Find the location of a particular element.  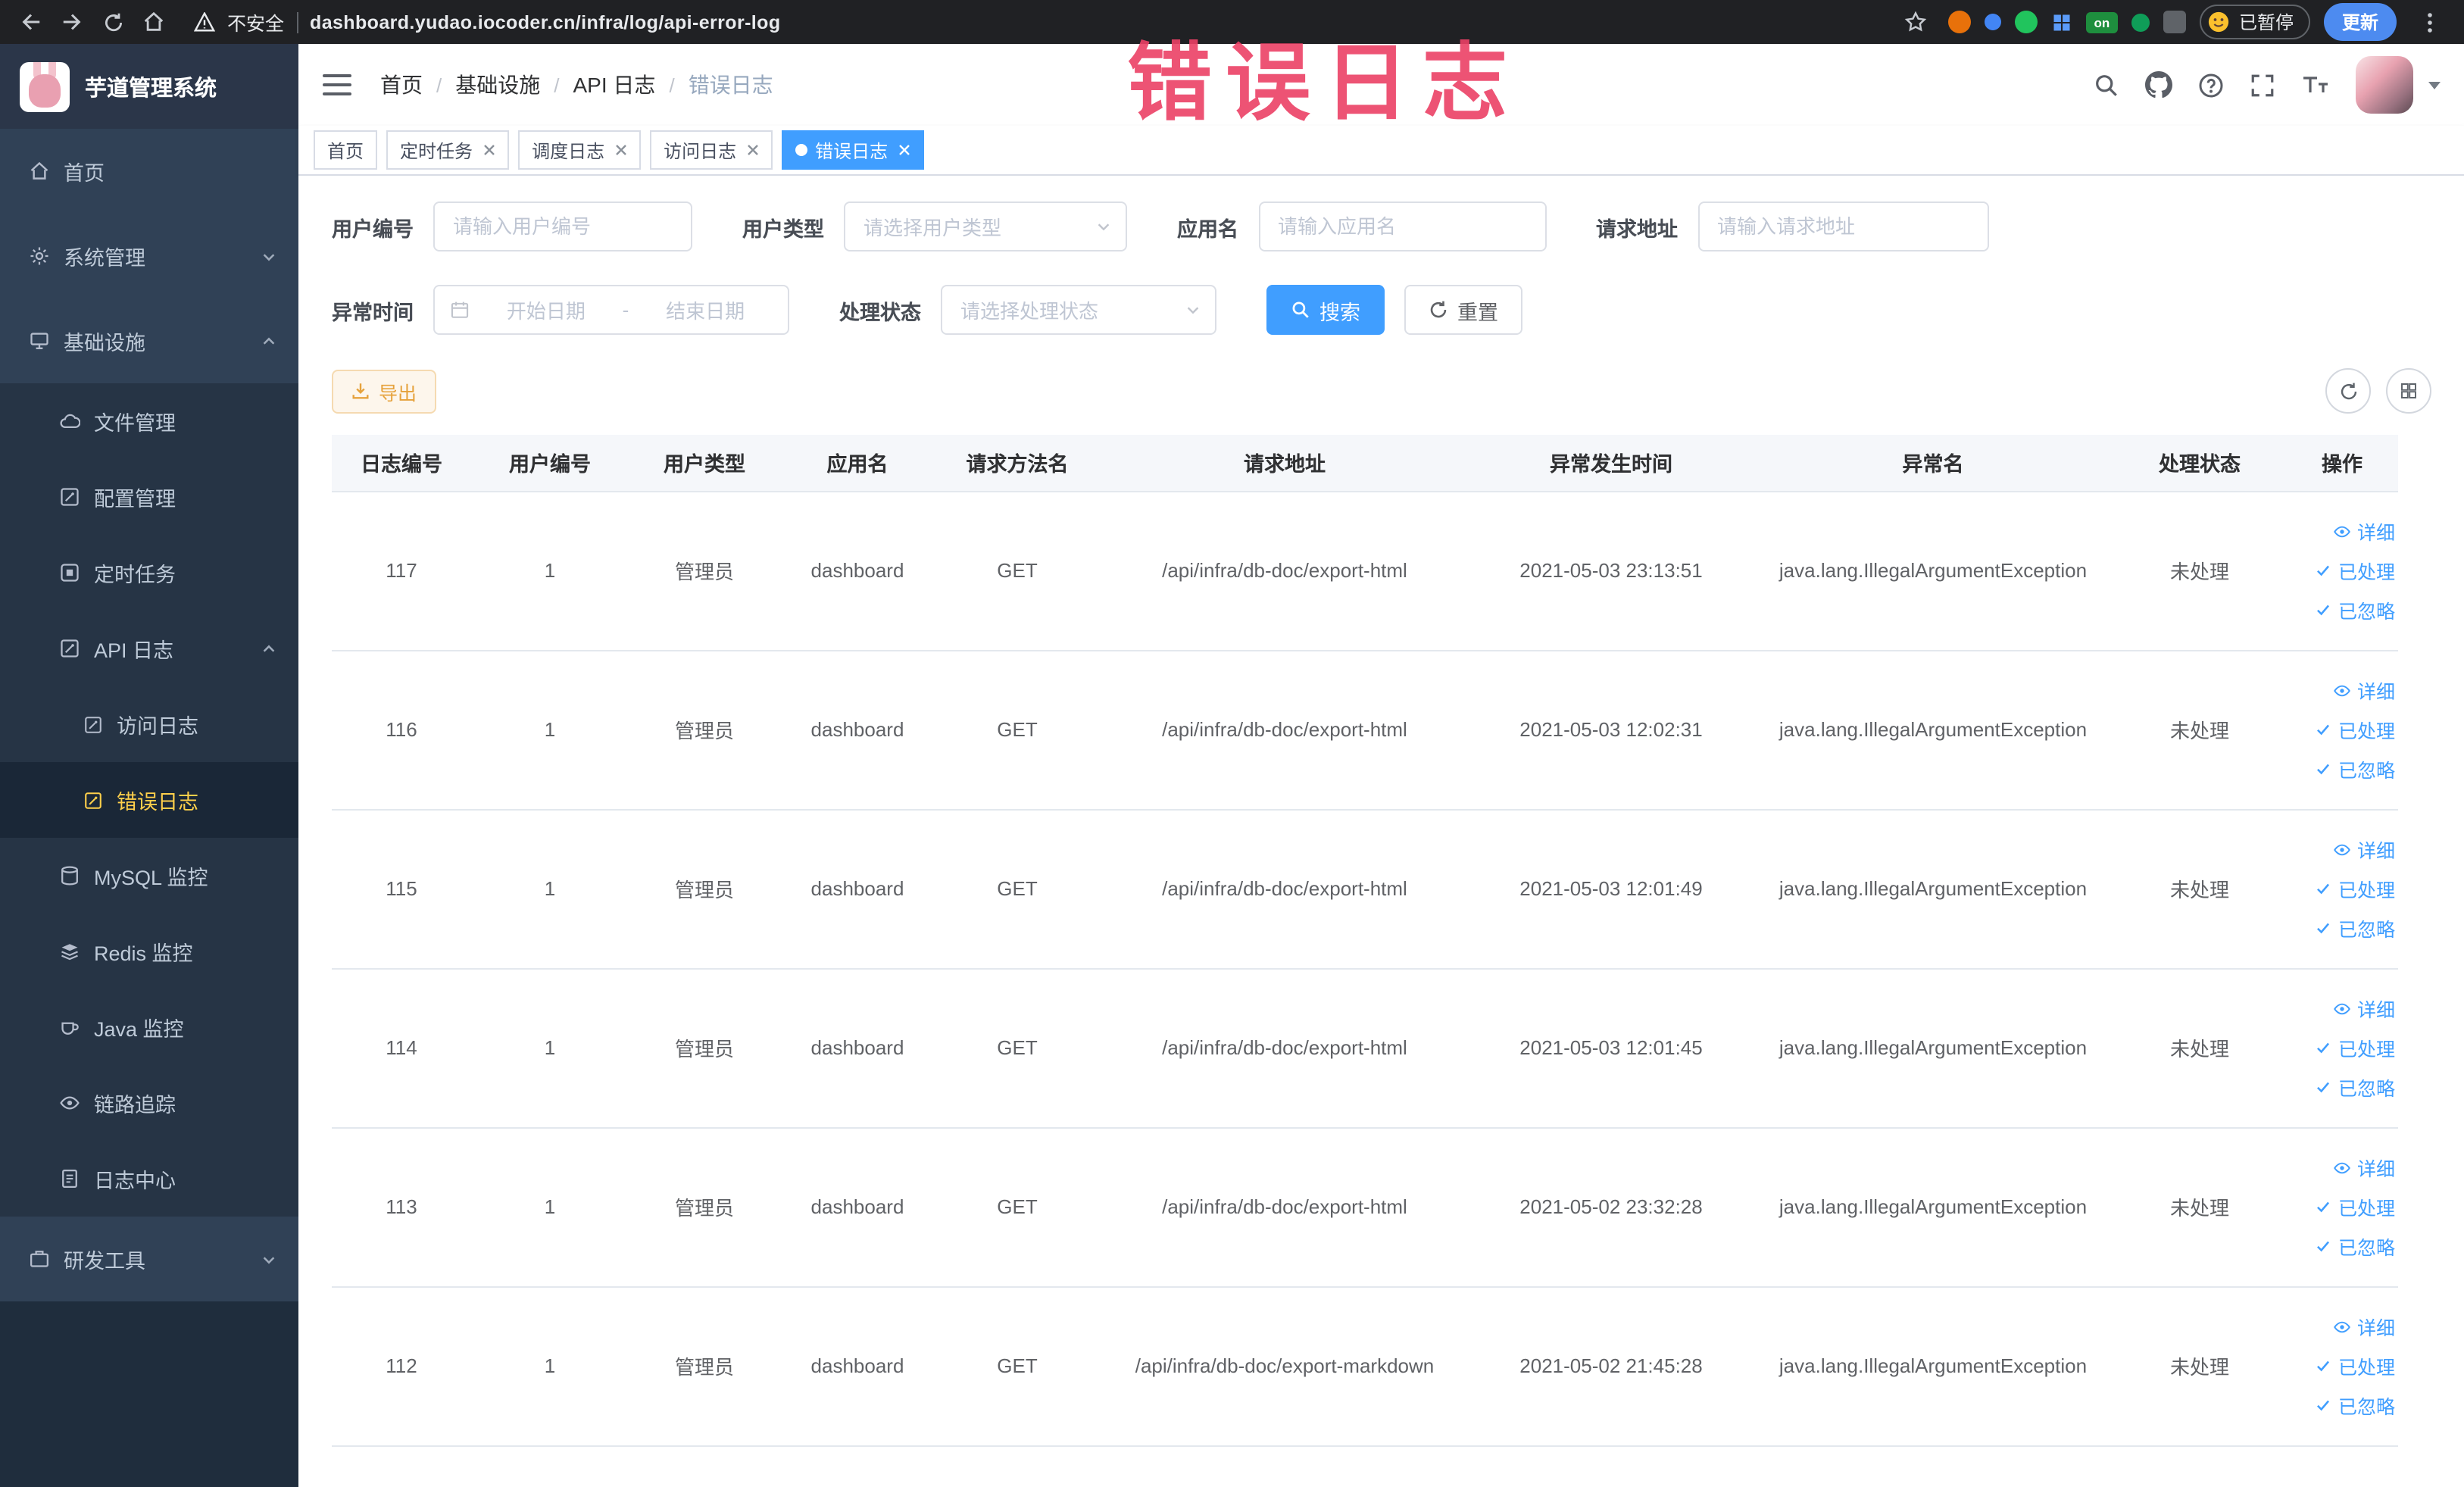

hamburger-icon is located at coordinates (337, 84).